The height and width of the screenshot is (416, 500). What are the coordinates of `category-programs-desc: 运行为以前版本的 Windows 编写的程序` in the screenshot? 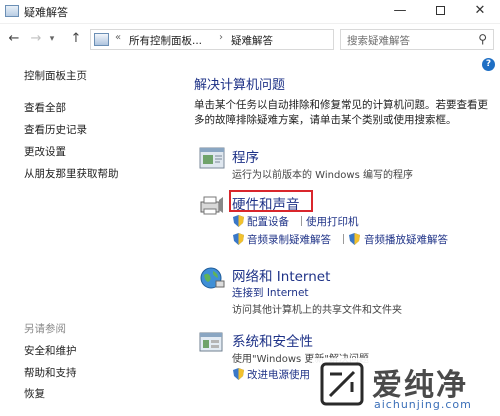 It's located at (322, 173).